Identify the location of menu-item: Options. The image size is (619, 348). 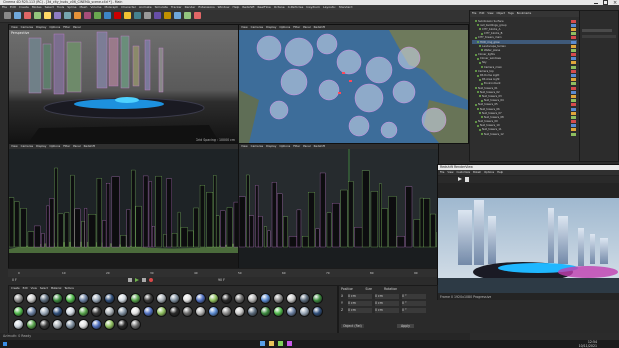
(489, 172).